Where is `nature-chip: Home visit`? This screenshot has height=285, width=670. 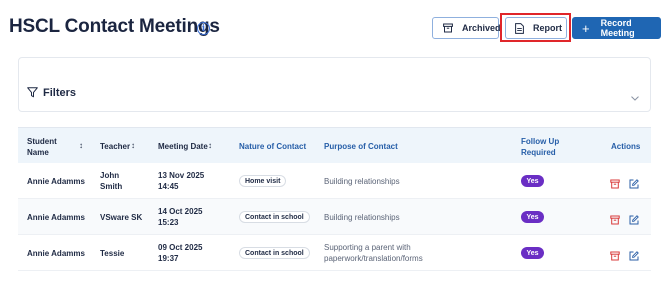 nature-chip: Home visit is located at coordinates (263, 181).